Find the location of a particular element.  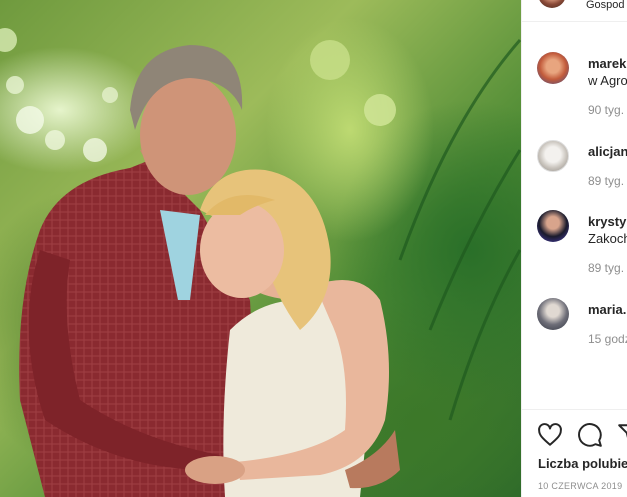

comment-username: marek is located at coordinates (607, 63).